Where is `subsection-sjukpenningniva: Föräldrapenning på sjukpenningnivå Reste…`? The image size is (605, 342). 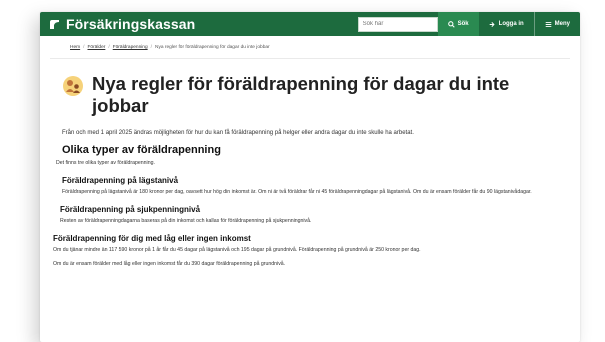 subsection-sjukpenningniva: Föräldrapenning på sjukpenningnivå Reste… is located at coordinates (310, 215).